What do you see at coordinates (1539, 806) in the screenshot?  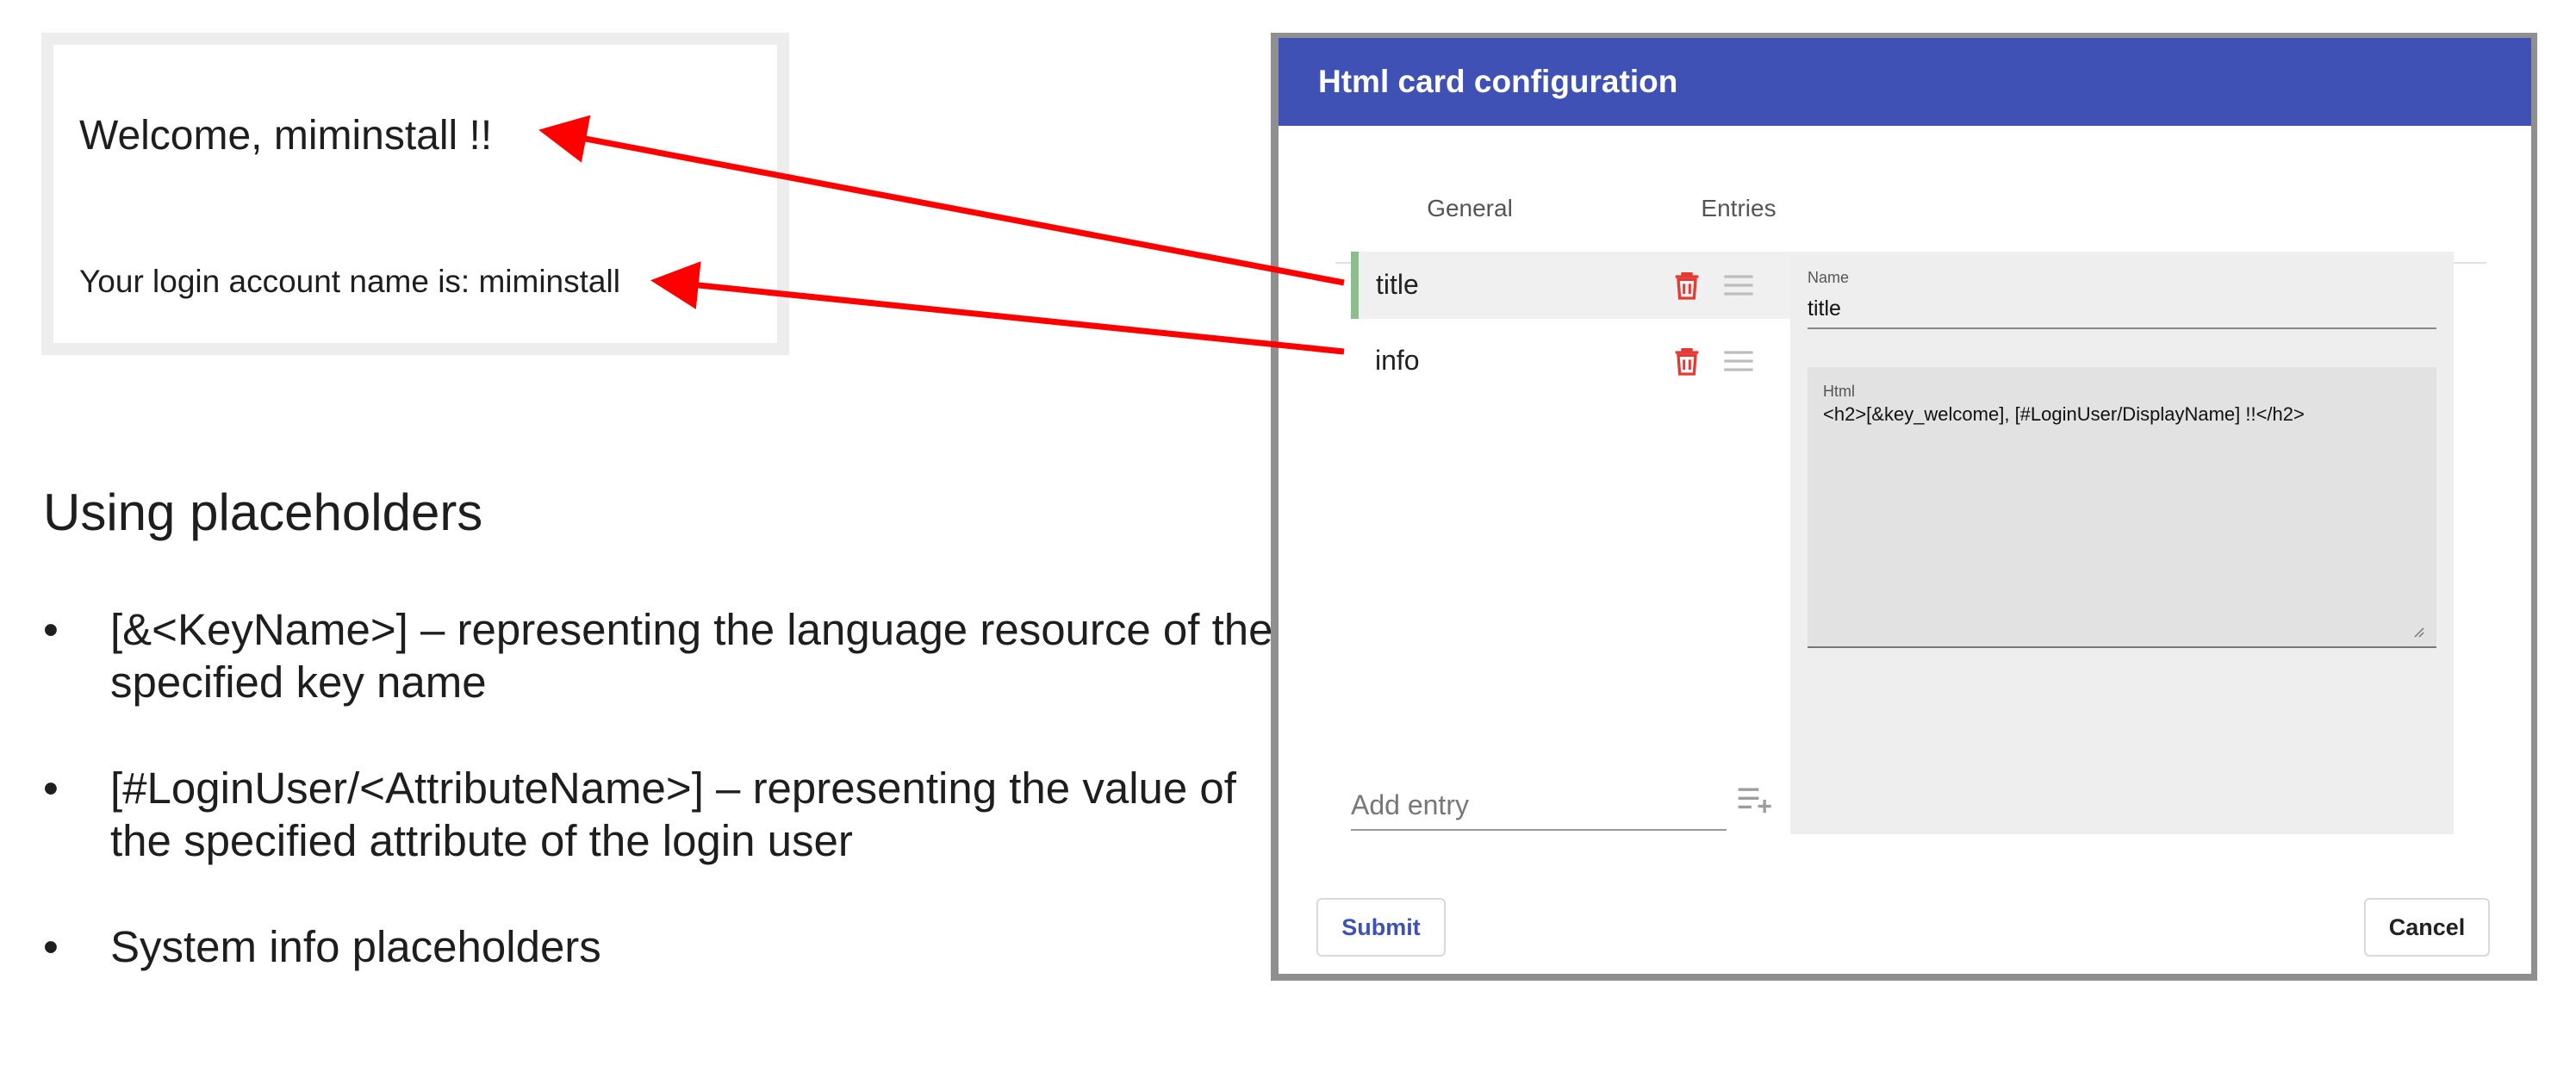 I see `add-entry-input` at bounding box center [1539, 806].